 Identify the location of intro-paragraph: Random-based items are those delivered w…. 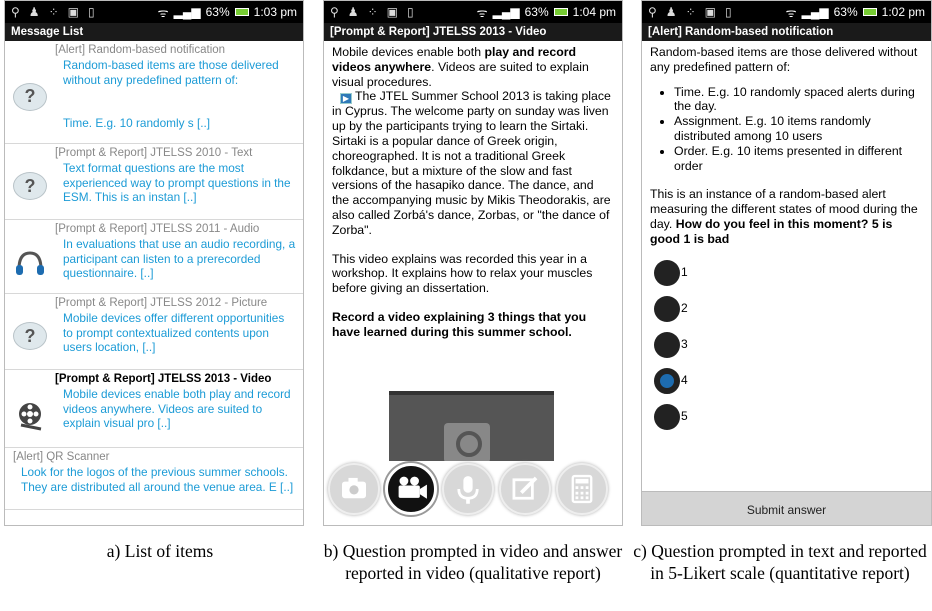
(784, 59).